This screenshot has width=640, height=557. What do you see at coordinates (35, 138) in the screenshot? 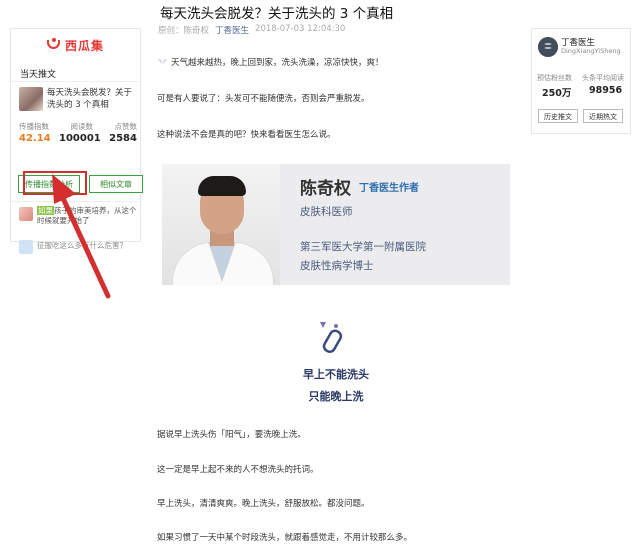
I see `spread-index-value: 42.14` at bounding box center [35, 138].